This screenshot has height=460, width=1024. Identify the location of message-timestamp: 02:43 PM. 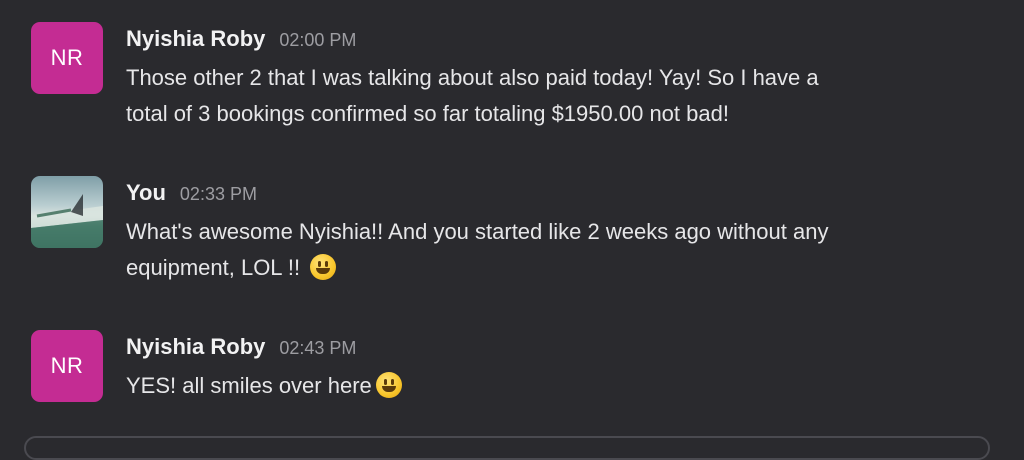
(318, 348).